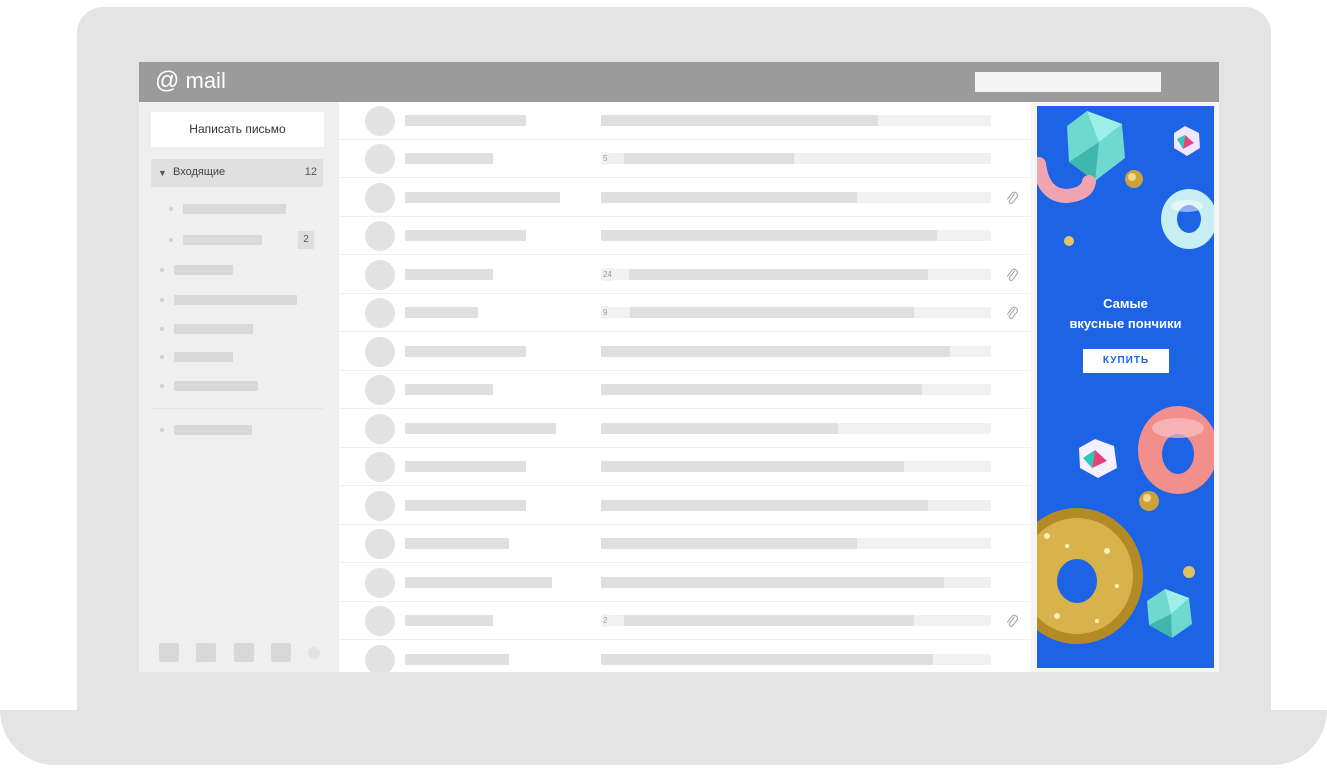 This screenshot has height=769, width=1327. I want to click on add-folder-item, so click(250, 430).